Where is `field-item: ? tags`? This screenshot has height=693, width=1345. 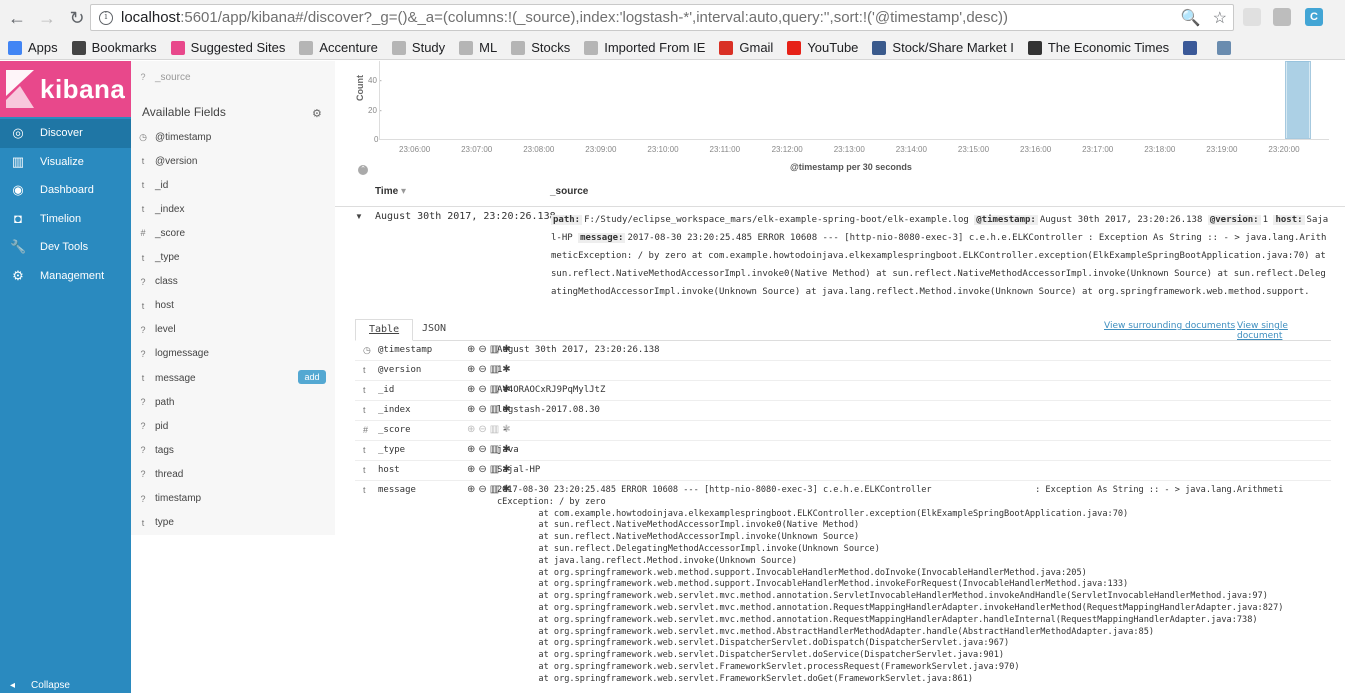
field-item: ? tags is located at coordinates (233, 450).